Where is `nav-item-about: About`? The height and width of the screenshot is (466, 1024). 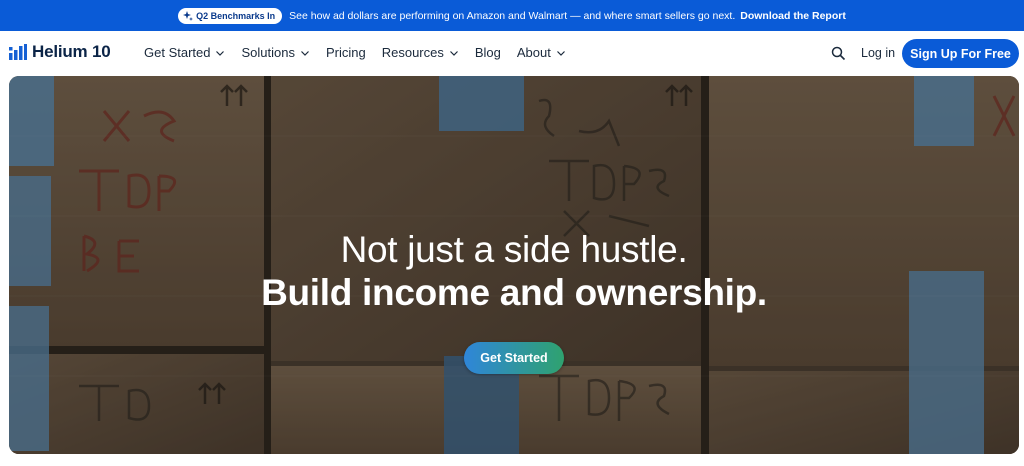 nav-item-about: About is located at coordinates (541, 52).